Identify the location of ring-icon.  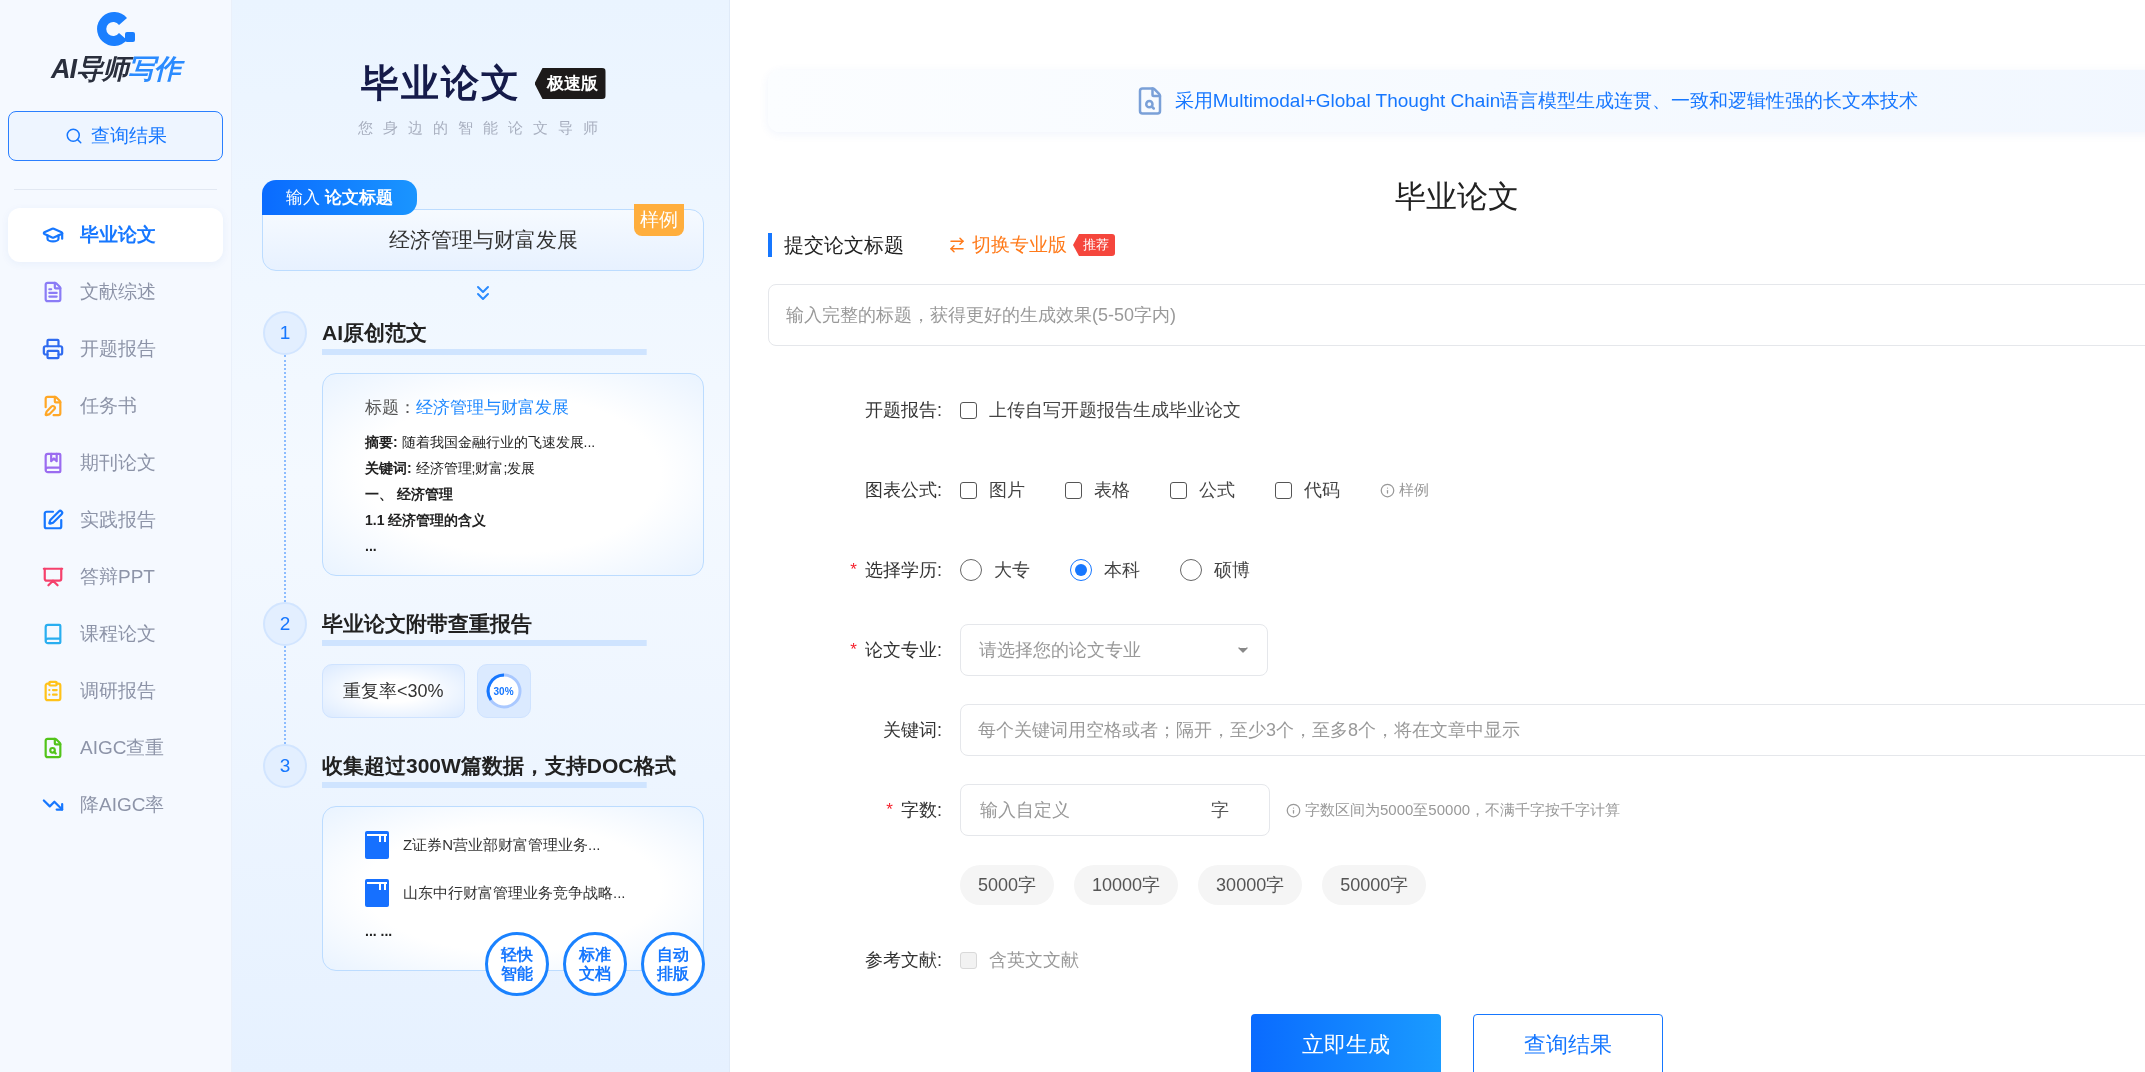
(503, 691).